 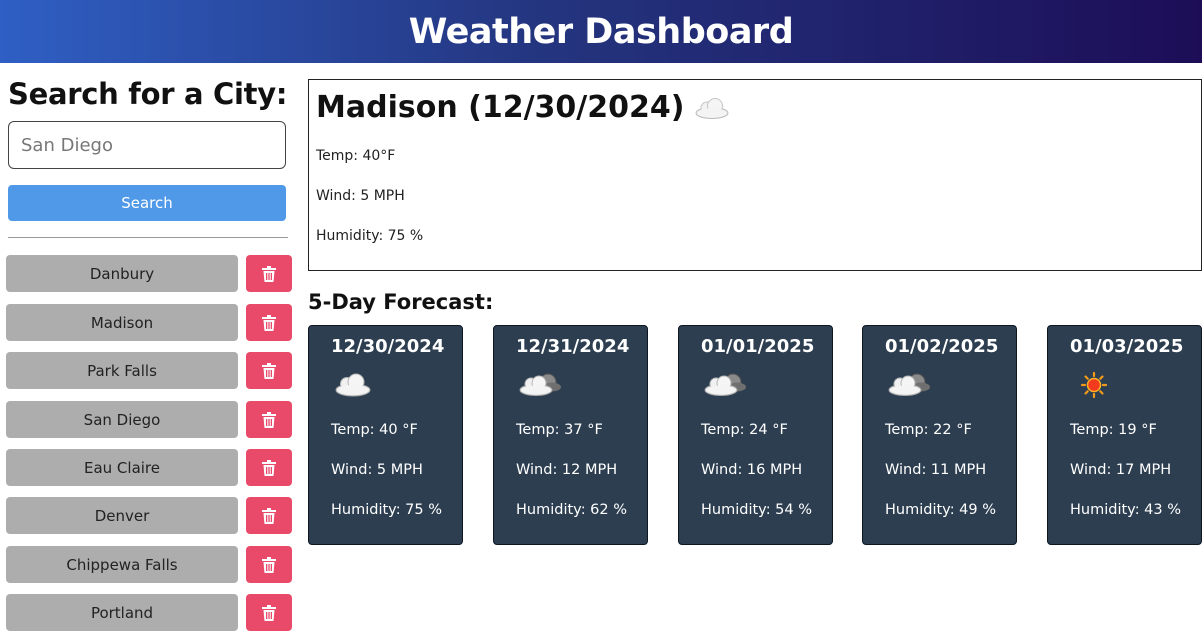 I want to click on page-title: Weather Dashboard, so click(x=601, y=31).